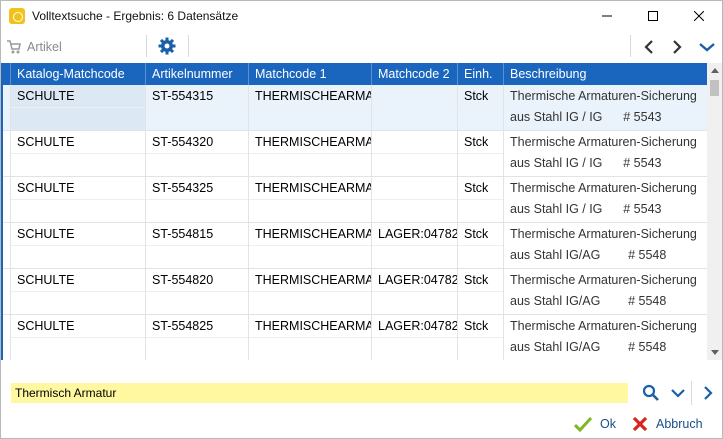  I want to click on title-bar: Volltextsuche - Ergebnis: 6 Datensätze, so click(361, 16).